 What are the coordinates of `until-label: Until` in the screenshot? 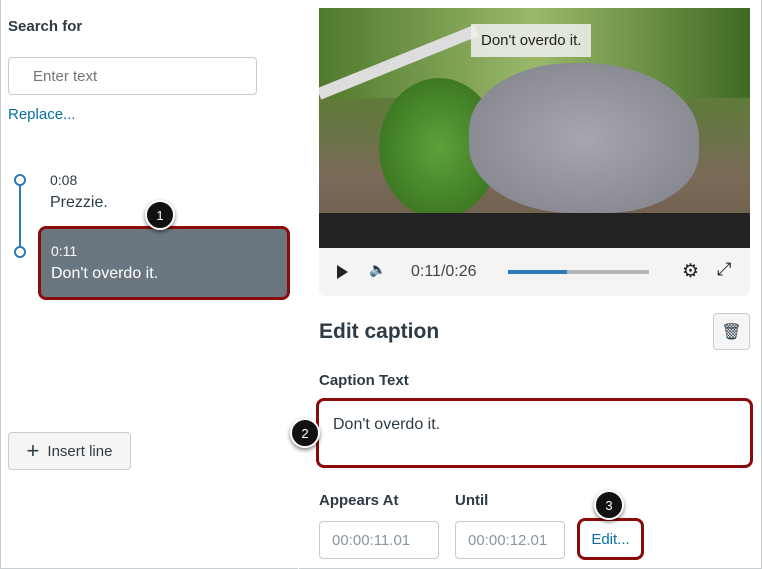 It's located at (472, 500).